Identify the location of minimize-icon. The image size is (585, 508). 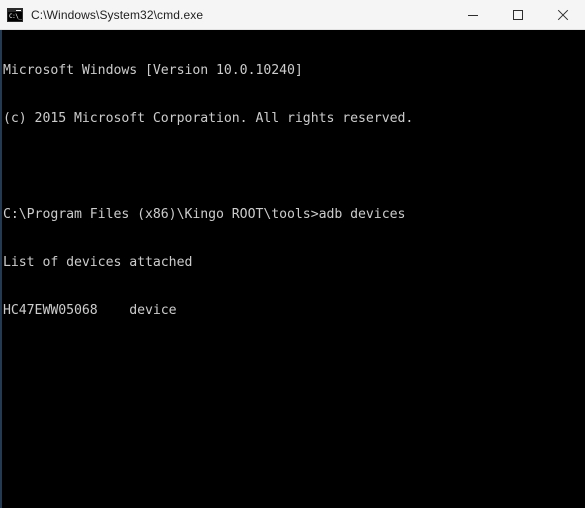
(472, 15).